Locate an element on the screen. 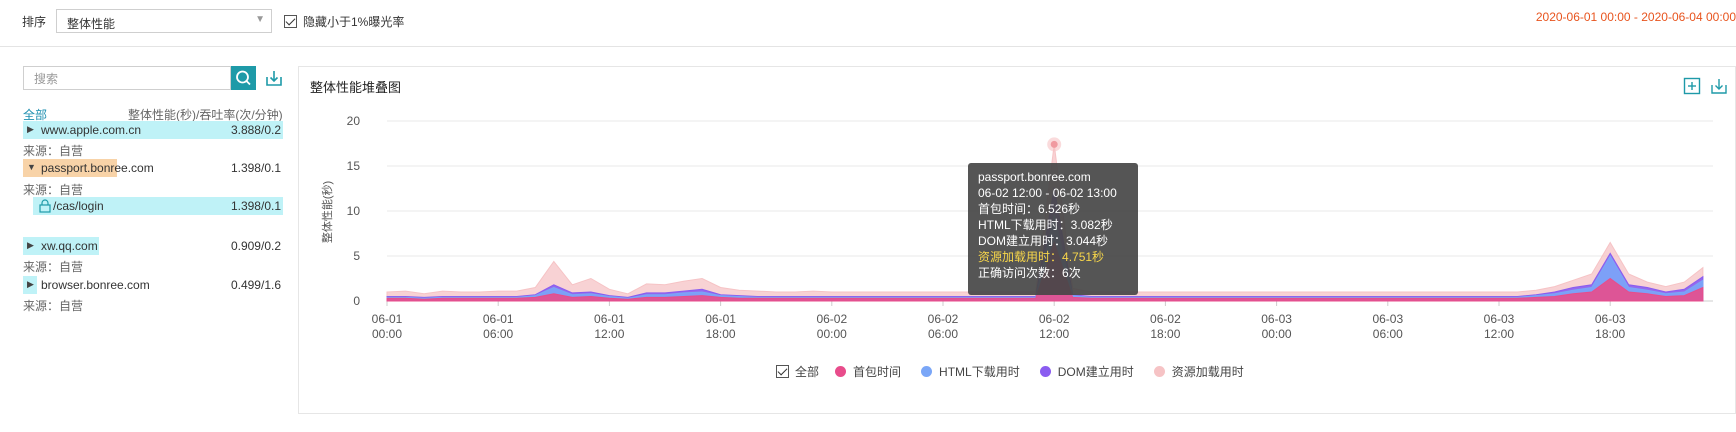 The height and width of the screenshot is (432, 1736). tooltip-line-label: DOM建立用时： is located at coordinates (1022, 241).